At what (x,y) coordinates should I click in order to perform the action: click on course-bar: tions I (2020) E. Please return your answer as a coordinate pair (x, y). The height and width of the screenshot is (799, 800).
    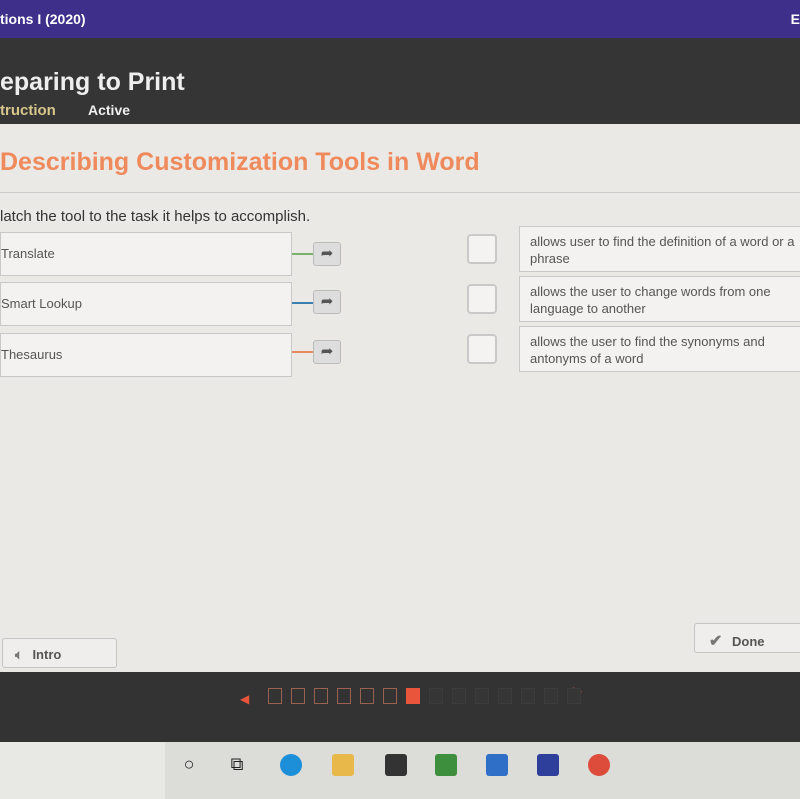
    Looking at the image, I should click on (400, 19).